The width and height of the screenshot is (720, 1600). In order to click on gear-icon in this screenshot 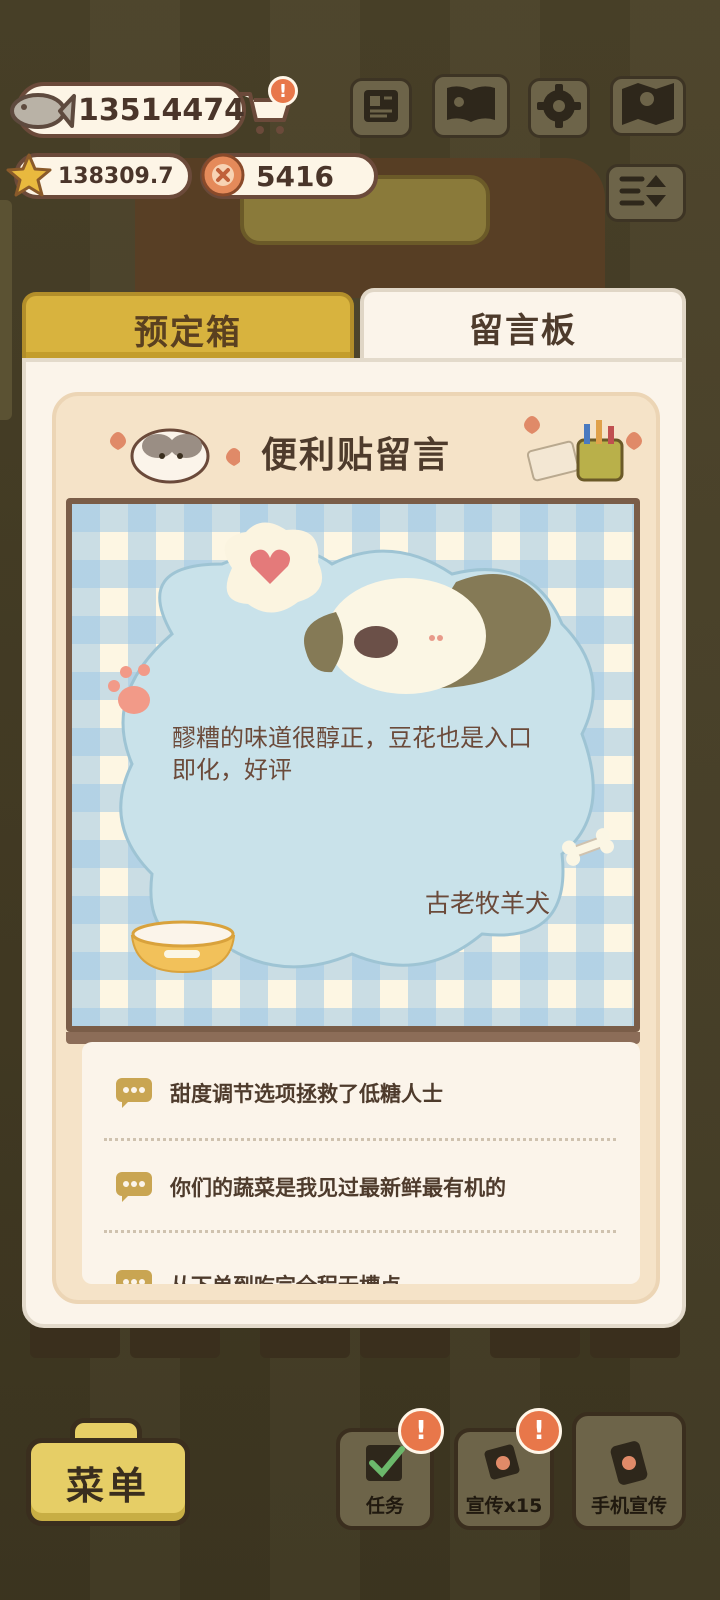, I will do `click(559, 108)`.